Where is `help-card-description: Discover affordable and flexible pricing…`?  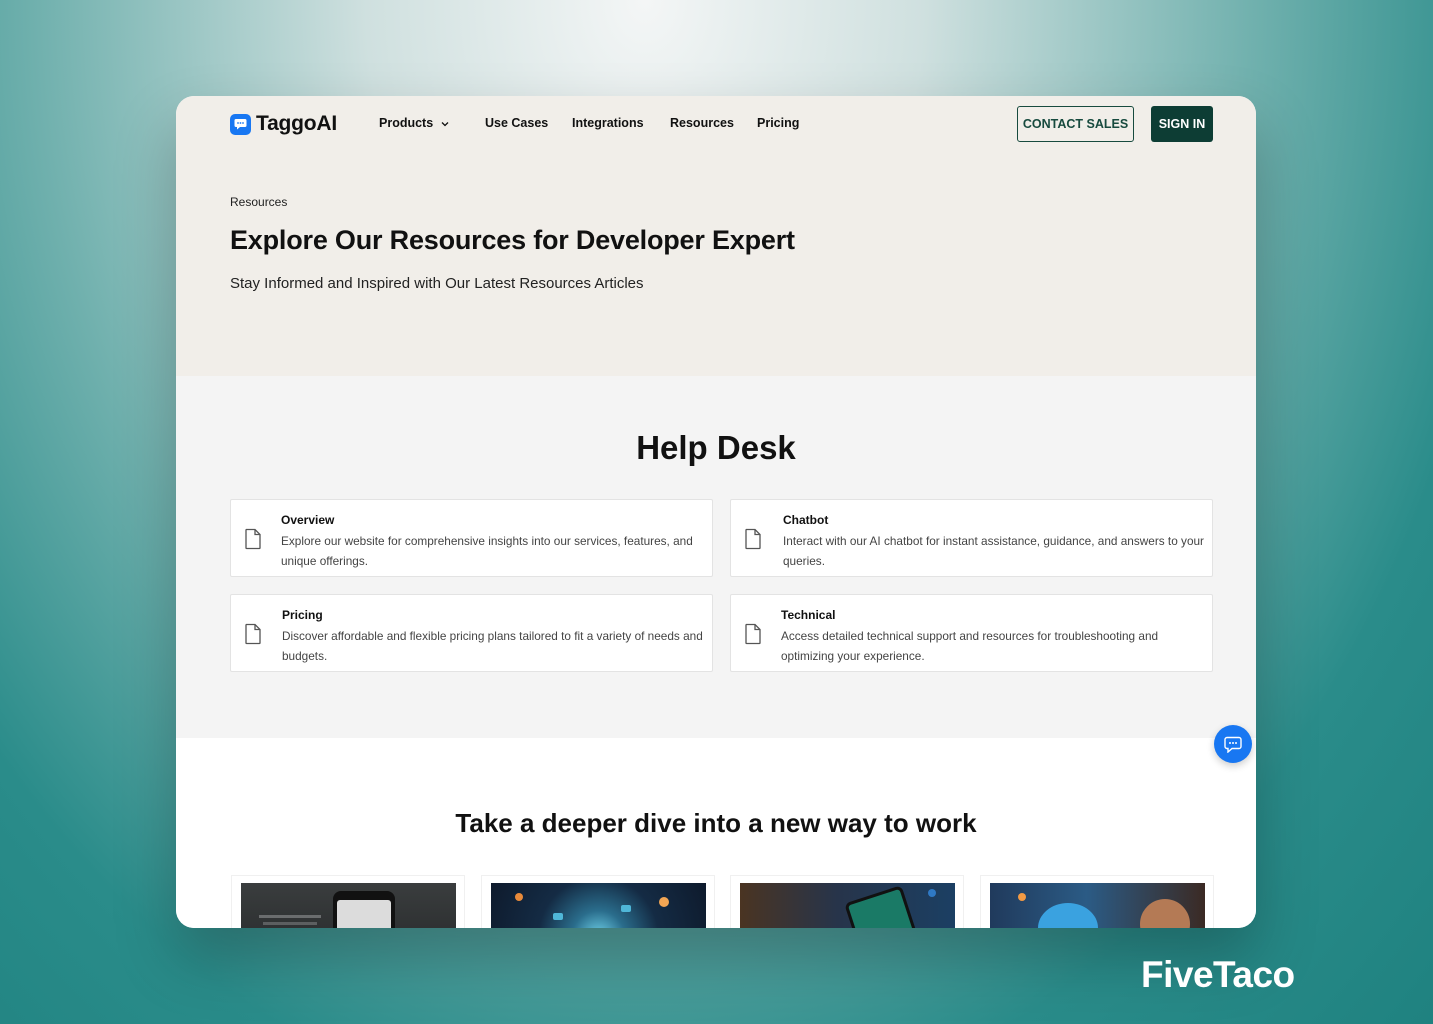 help-card-description: Discover affordable and flexible pricing… is located at coordinates (492, 646).